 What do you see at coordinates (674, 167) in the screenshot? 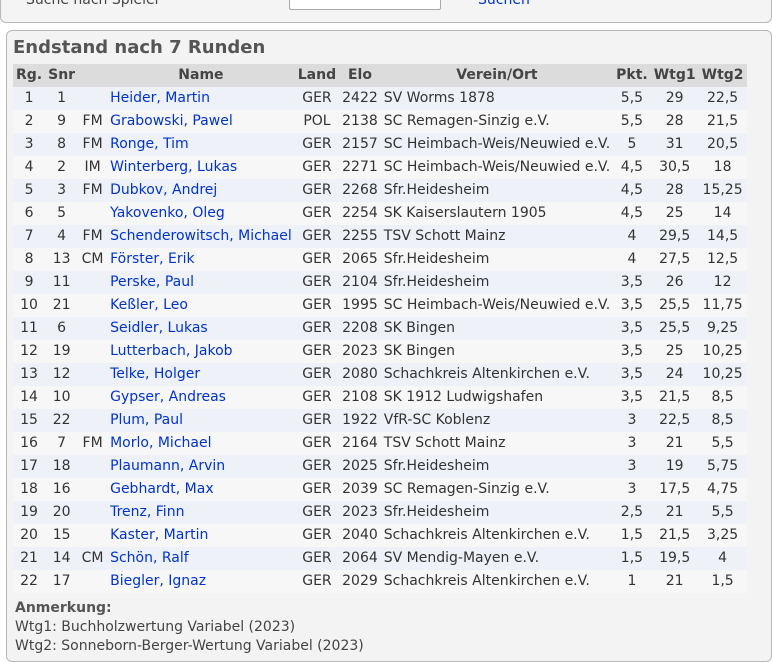
I see `cell-tiebreak1: 30,5` at bounding box center [674, 167].